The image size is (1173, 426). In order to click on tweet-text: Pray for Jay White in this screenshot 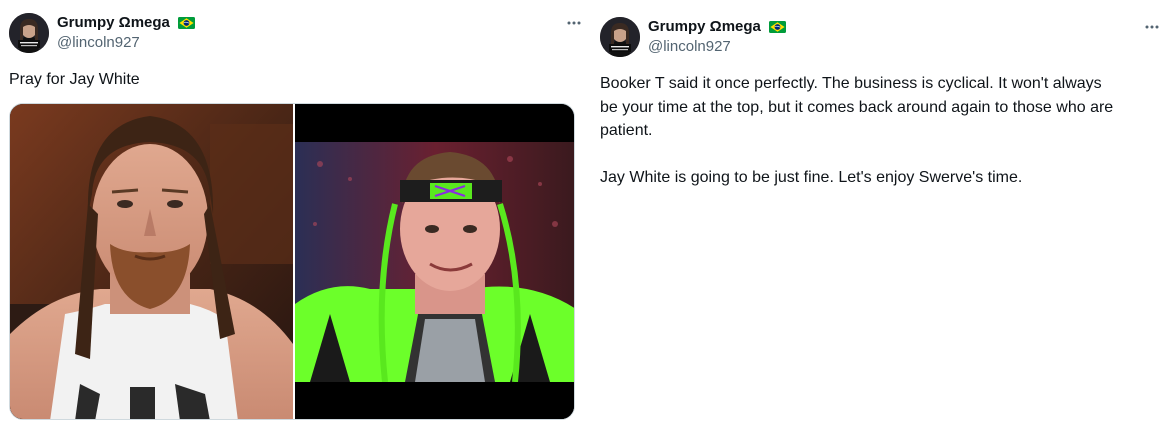, I will do `click(74, 79)`.